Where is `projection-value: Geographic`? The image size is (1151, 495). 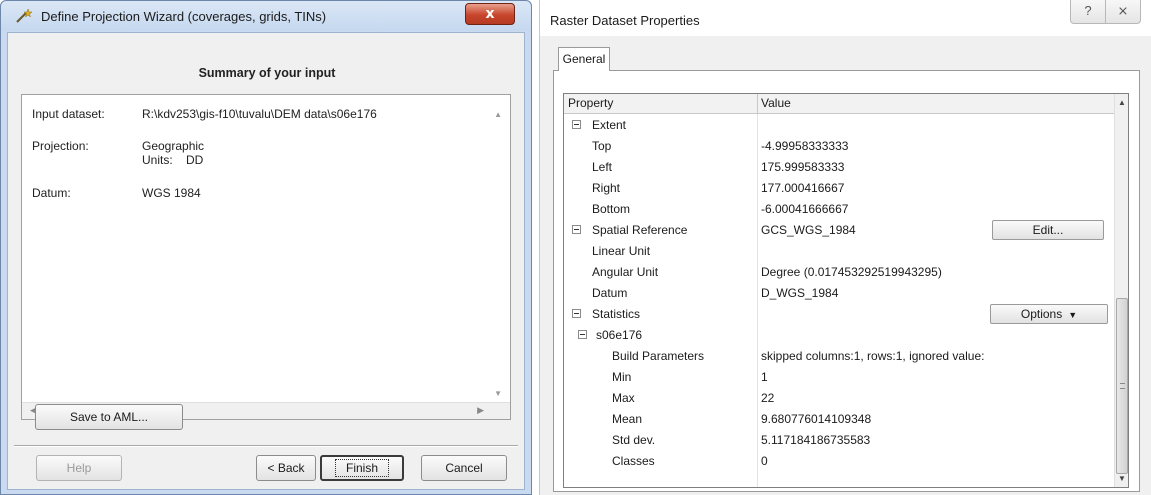
projection-value: Geographic is located at coordinates (173, 146).